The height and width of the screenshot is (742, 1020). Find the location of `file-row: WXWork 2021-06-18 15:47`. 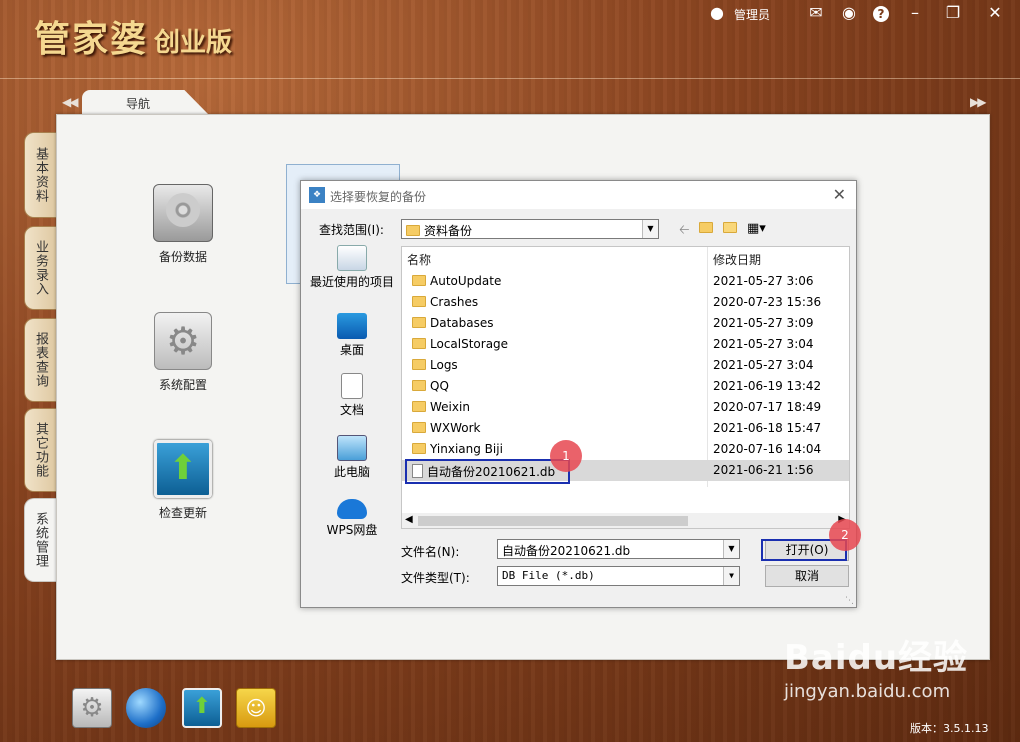

file-row: WXWork 2021-06-18 15:47 is located at coordinates (625, 428).